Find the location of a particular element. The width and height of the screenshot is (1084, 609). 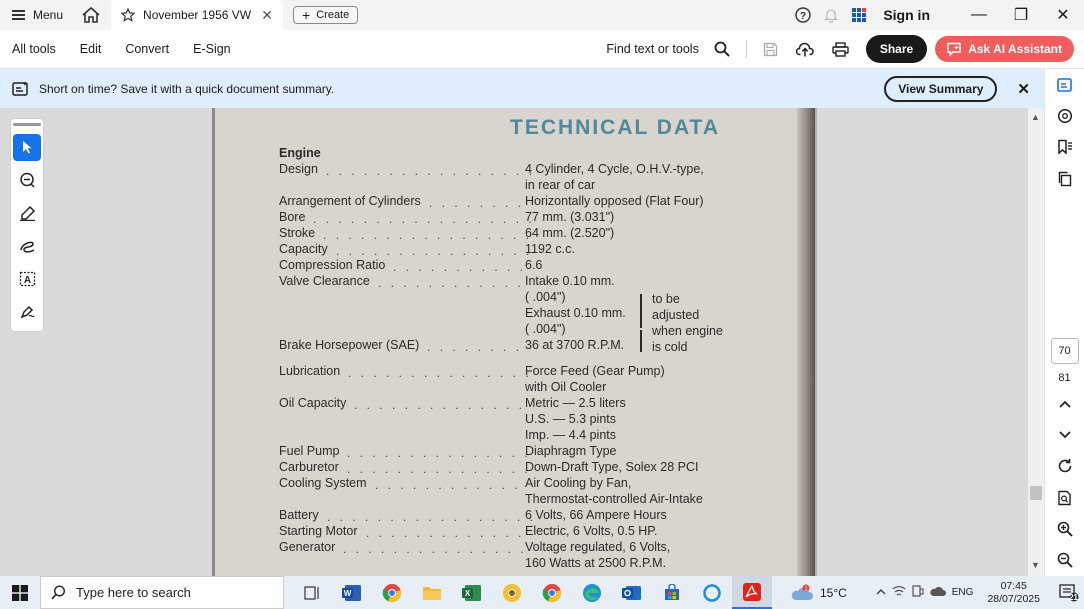

spec-value: 77 mm. (3.031") is located at coordinates (570, 217).